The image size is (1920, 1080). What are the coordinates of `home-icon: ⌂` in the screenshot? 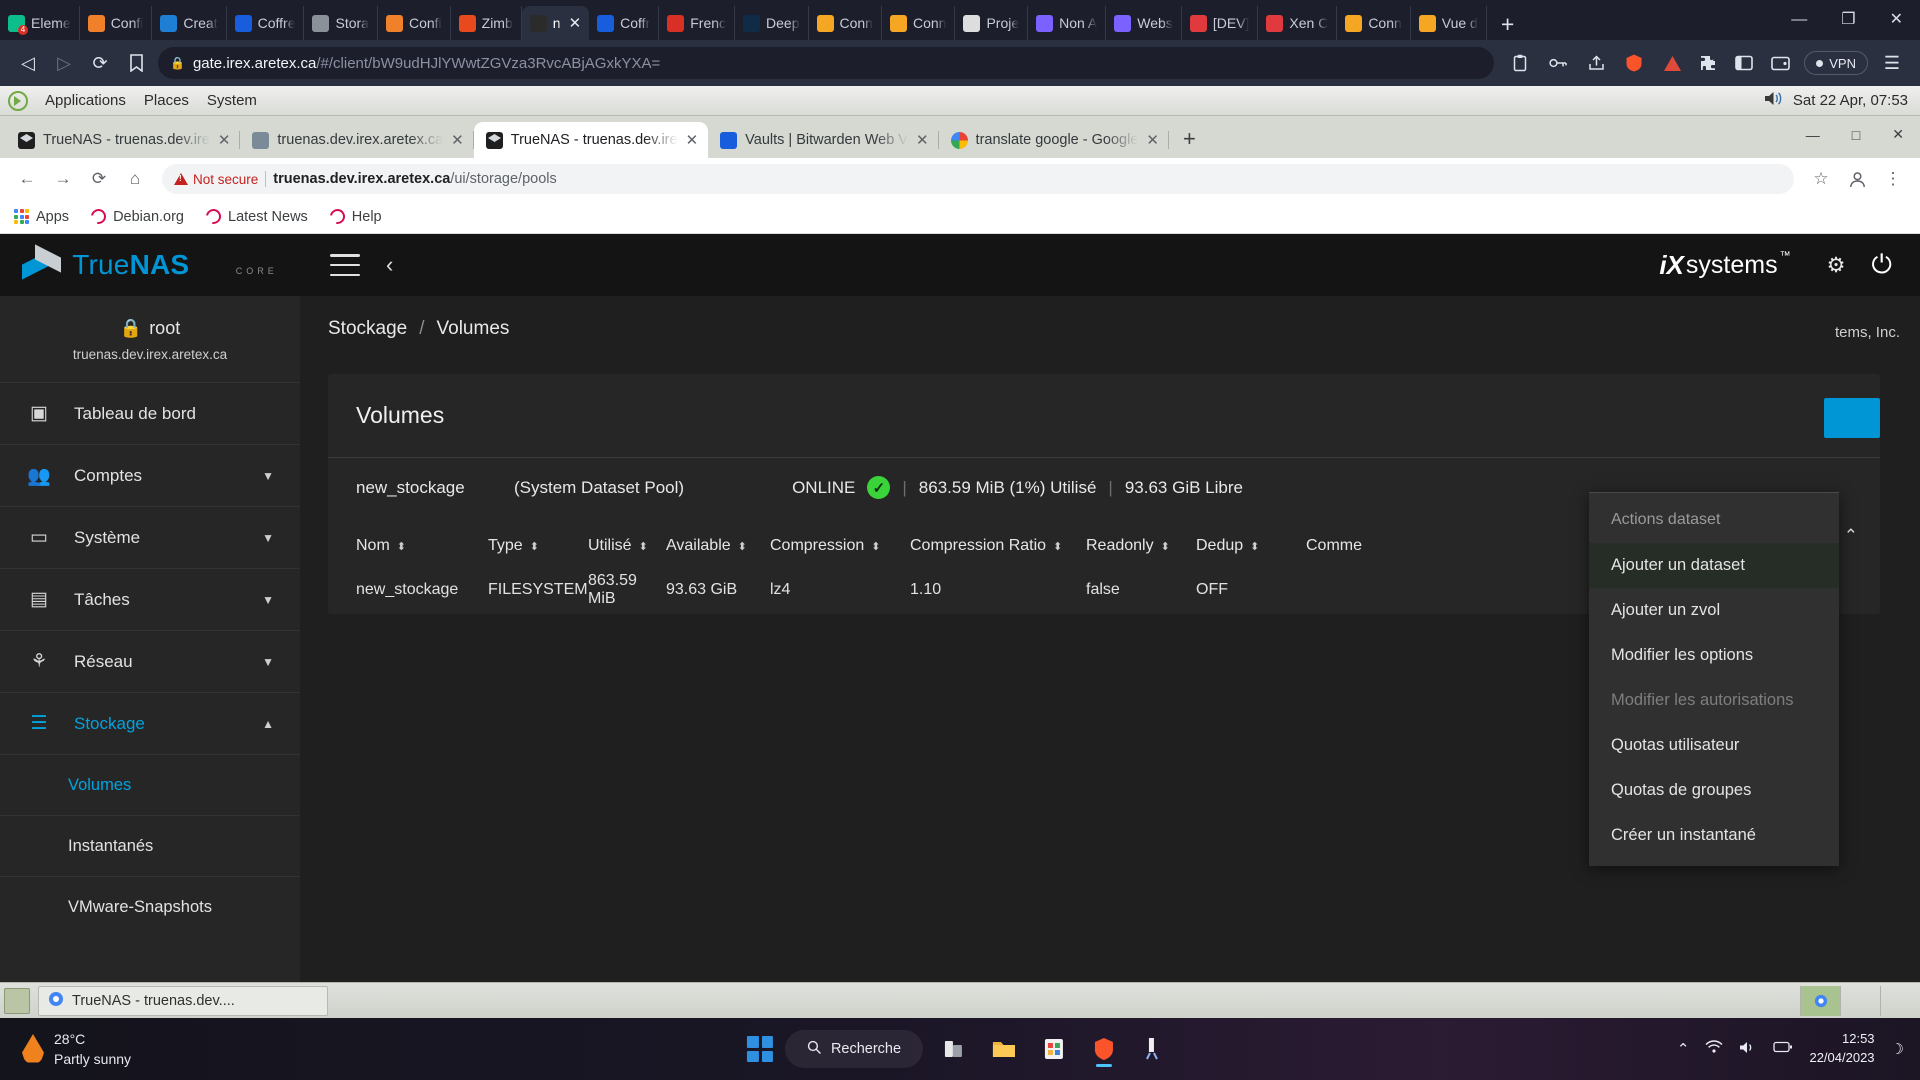 It's located at (135, 179).